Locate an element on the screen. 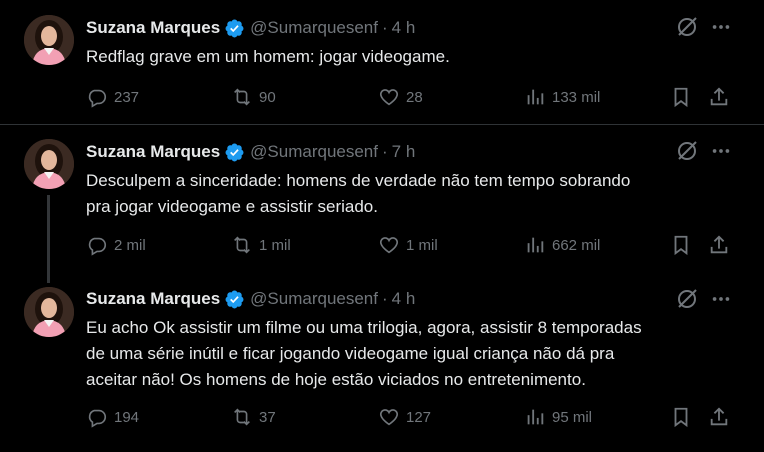 This screenshot has height=452, width=764. views-button: 662 mil is located at coordinates (562, 245).